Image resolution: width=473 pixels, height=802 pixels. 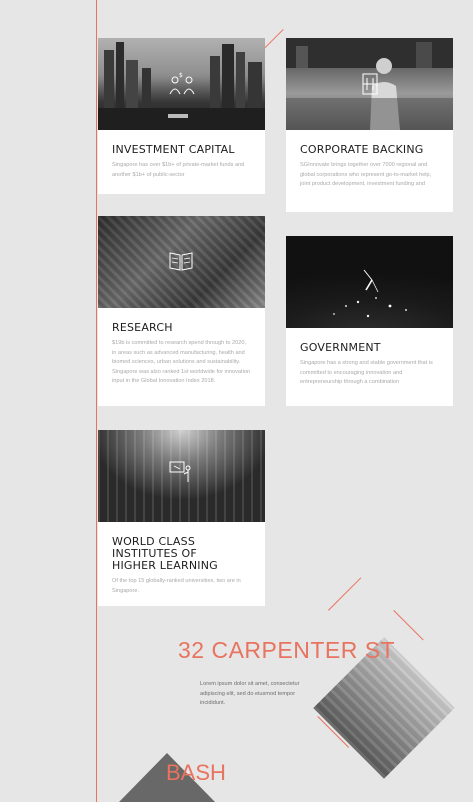 I want to click on book-icon, so click(x=181, y=261).